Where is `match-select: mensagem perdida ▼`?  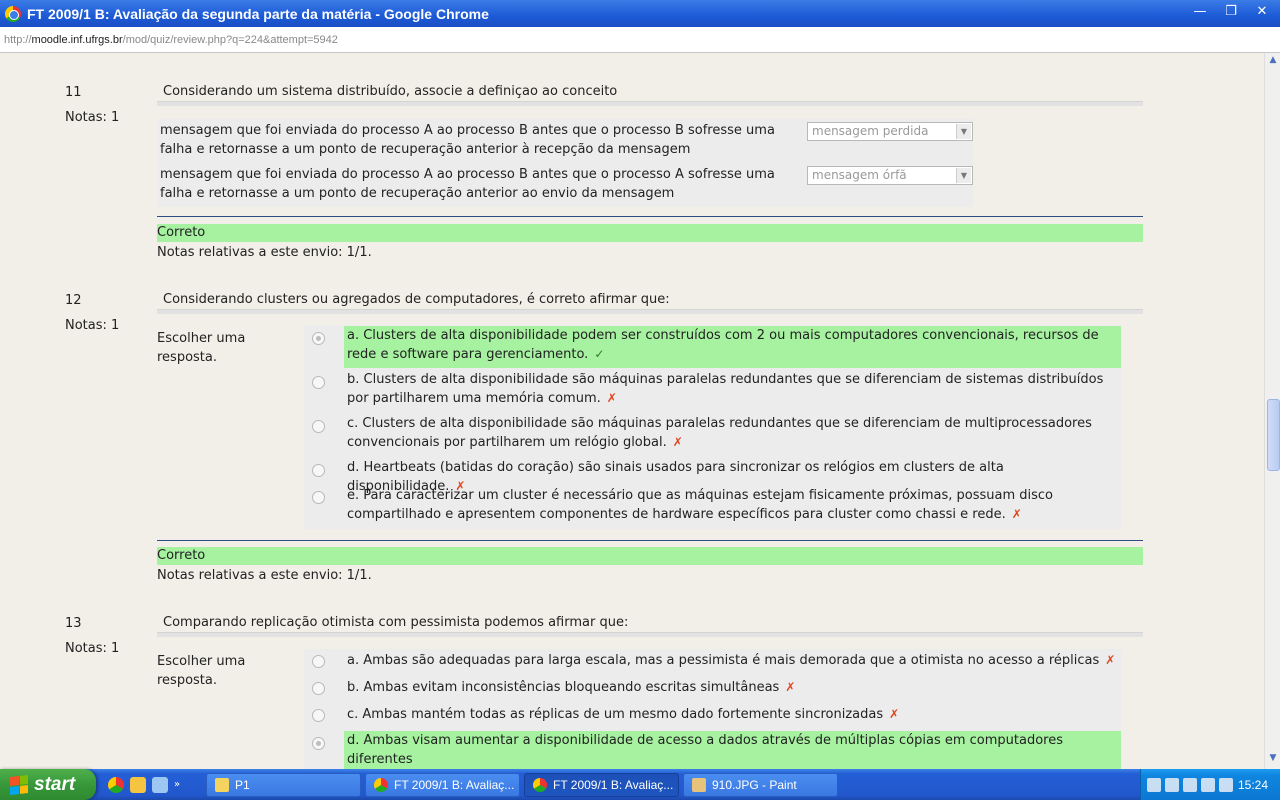 match-select: mensagem perdida ▼ is located at coordinates (890, 131).